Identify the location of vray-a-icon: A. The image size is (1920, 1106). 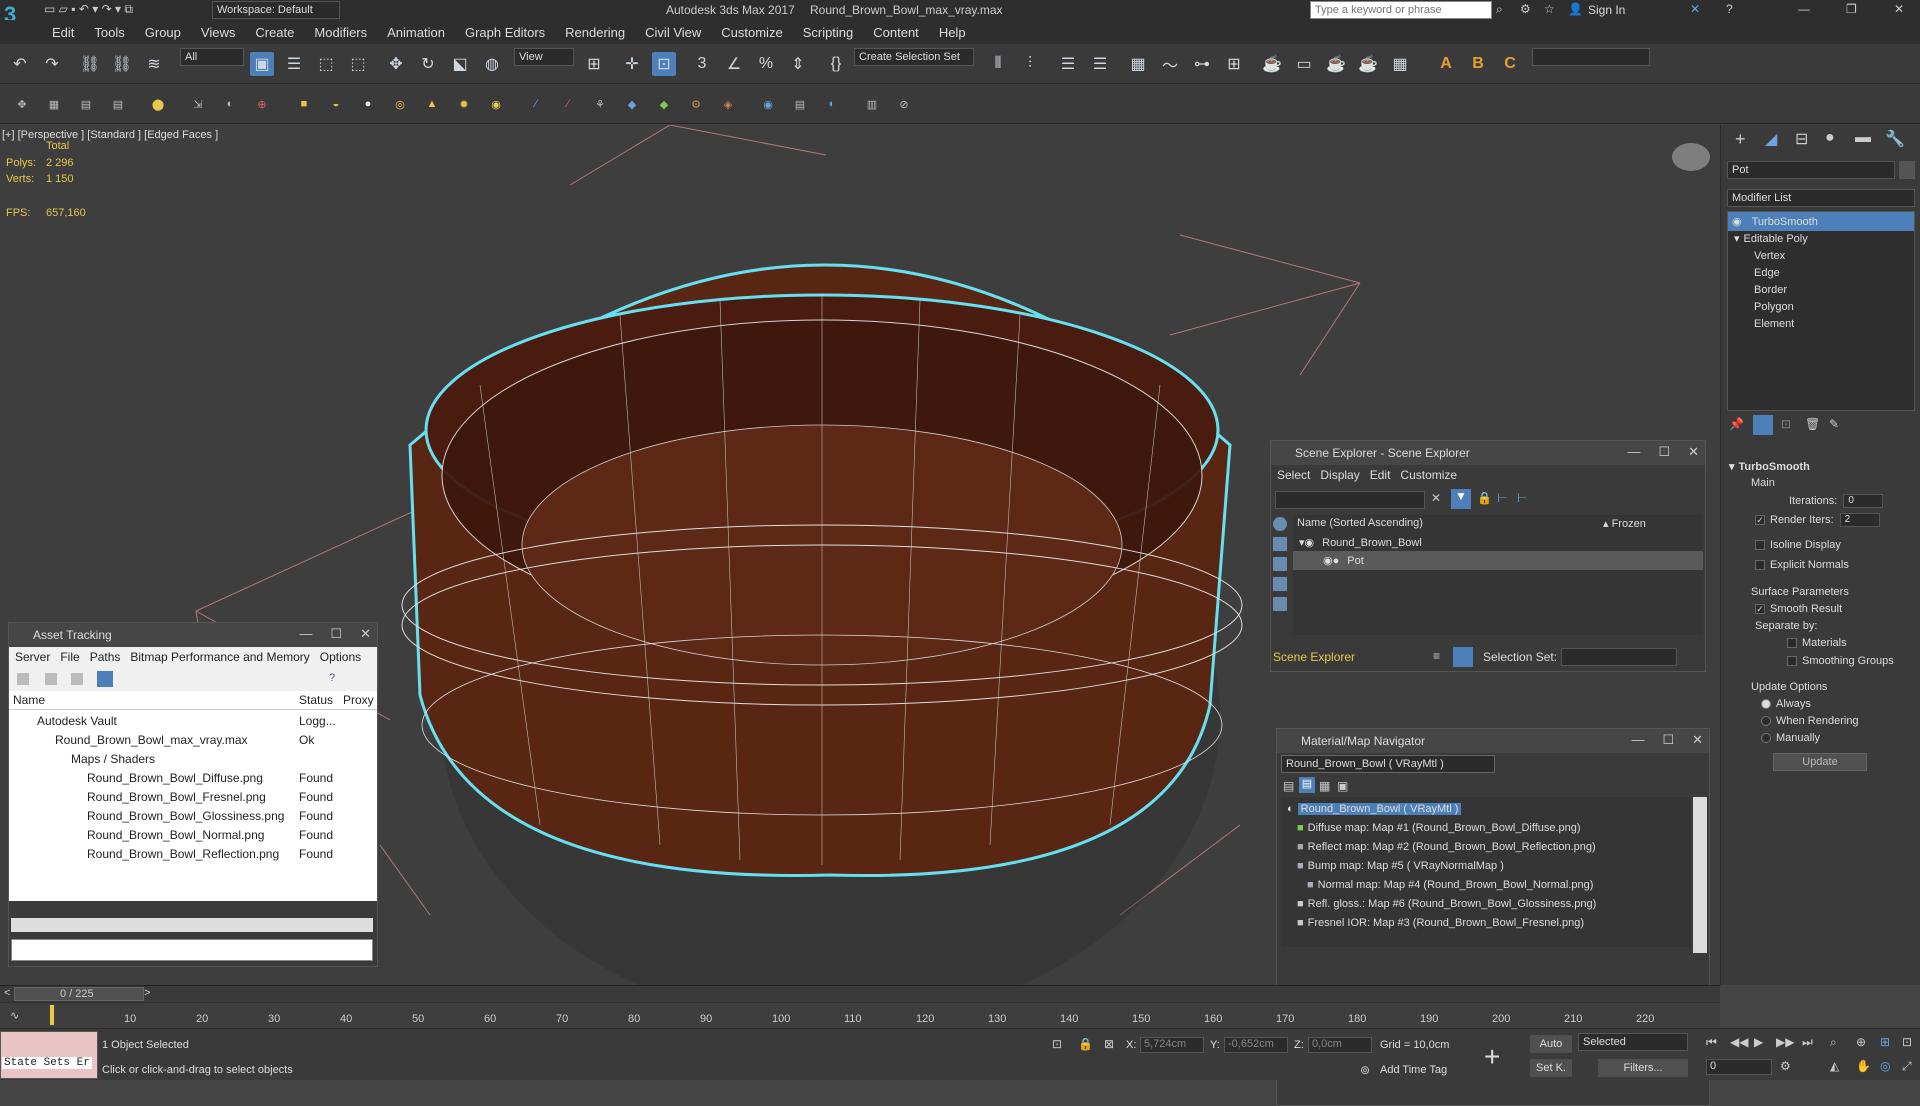
(1446, 64).